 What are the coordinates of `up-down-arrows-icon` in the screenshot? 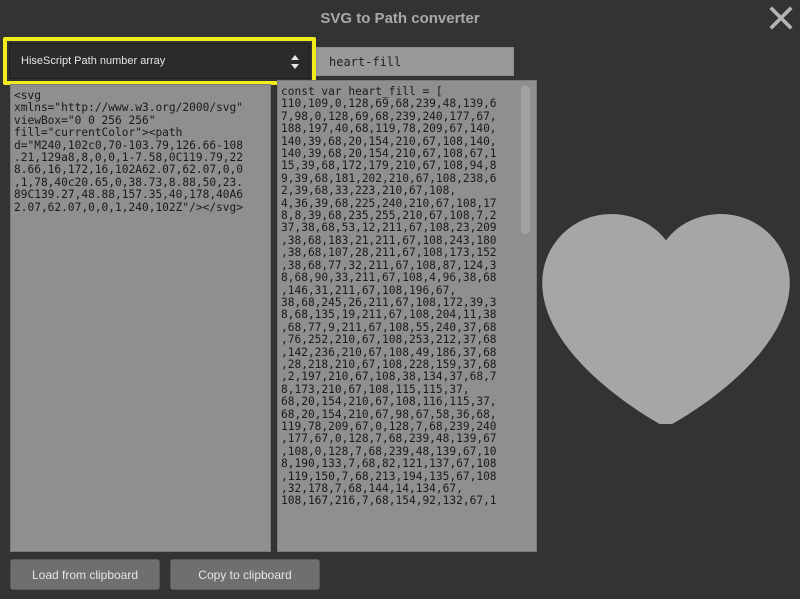 It's located at (295, 62).